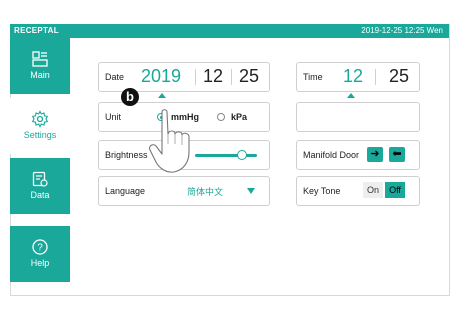  Describe the element at coordinates (399, 76) in the screenshot. I see `time-minute: 25` at that location.